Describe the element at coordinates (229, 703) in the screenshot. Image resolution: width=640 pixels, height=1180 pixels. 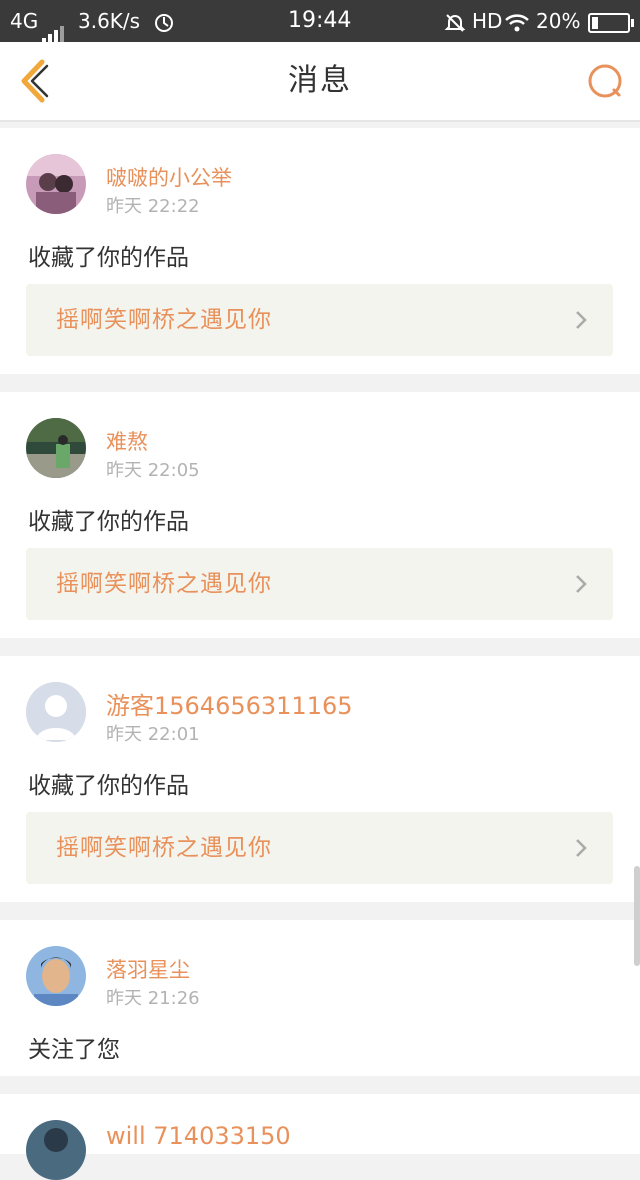
I see `username: 游客1564656311165` at that location.